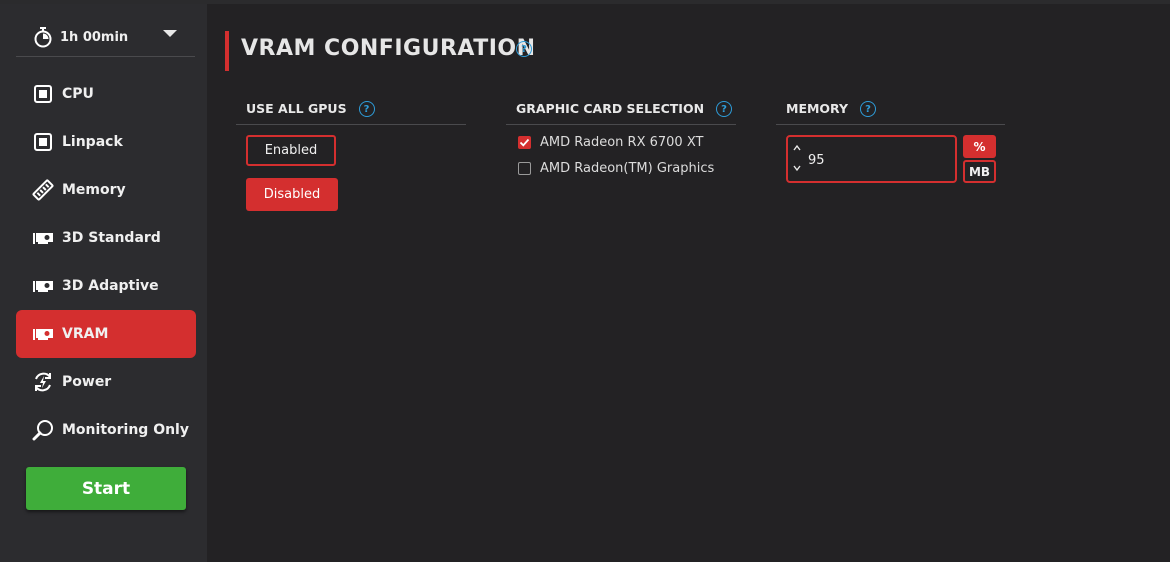  What do you see at coordinates (610, 108) in the screenshot?
I see `section-label: GRAPHIC CARD SELECTION` at bounding box center [610, 108].